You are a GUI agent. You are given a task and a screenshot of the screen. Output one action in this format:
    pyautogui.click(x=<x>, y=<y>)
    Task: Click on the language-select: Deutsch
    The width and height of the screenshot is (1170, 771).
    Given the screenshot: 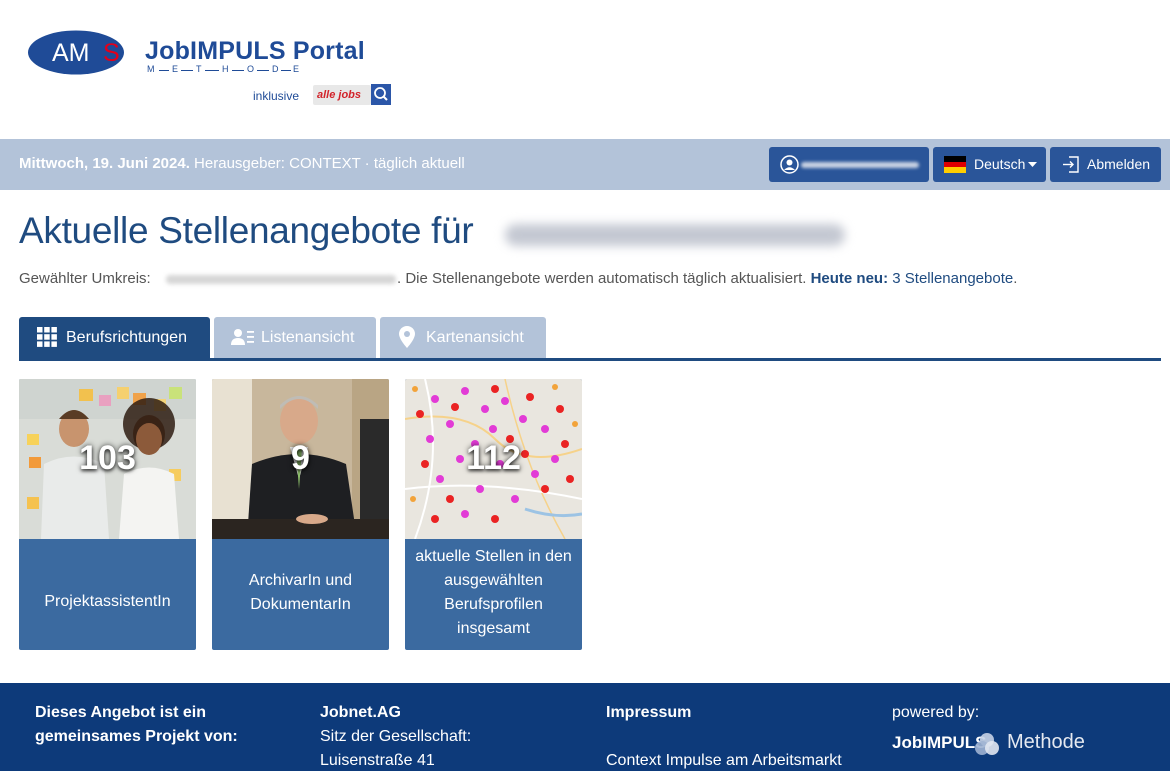 What is the action you would take?
    pyautogui.click(x=989, y=164)
    